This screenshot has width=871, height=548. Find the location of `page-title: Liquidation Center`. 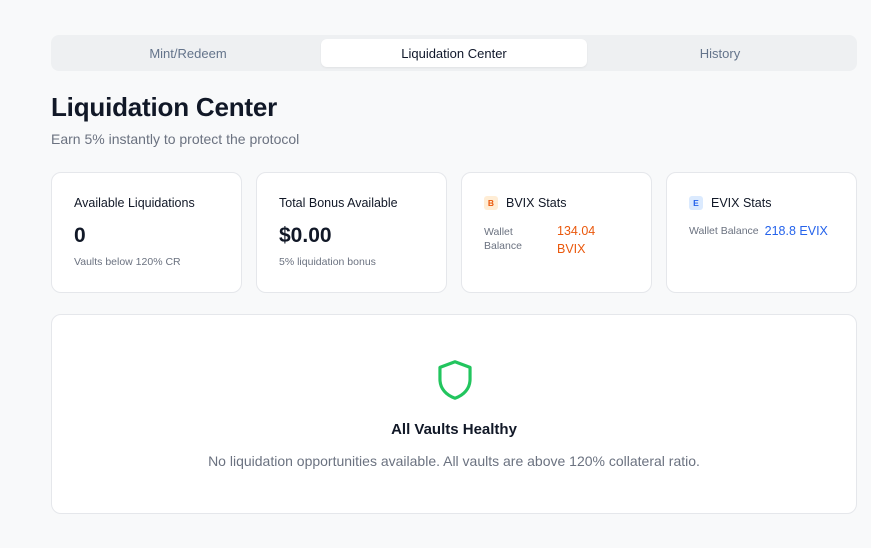

page-title: Liquidation Center is located at coordinates (164, 107).